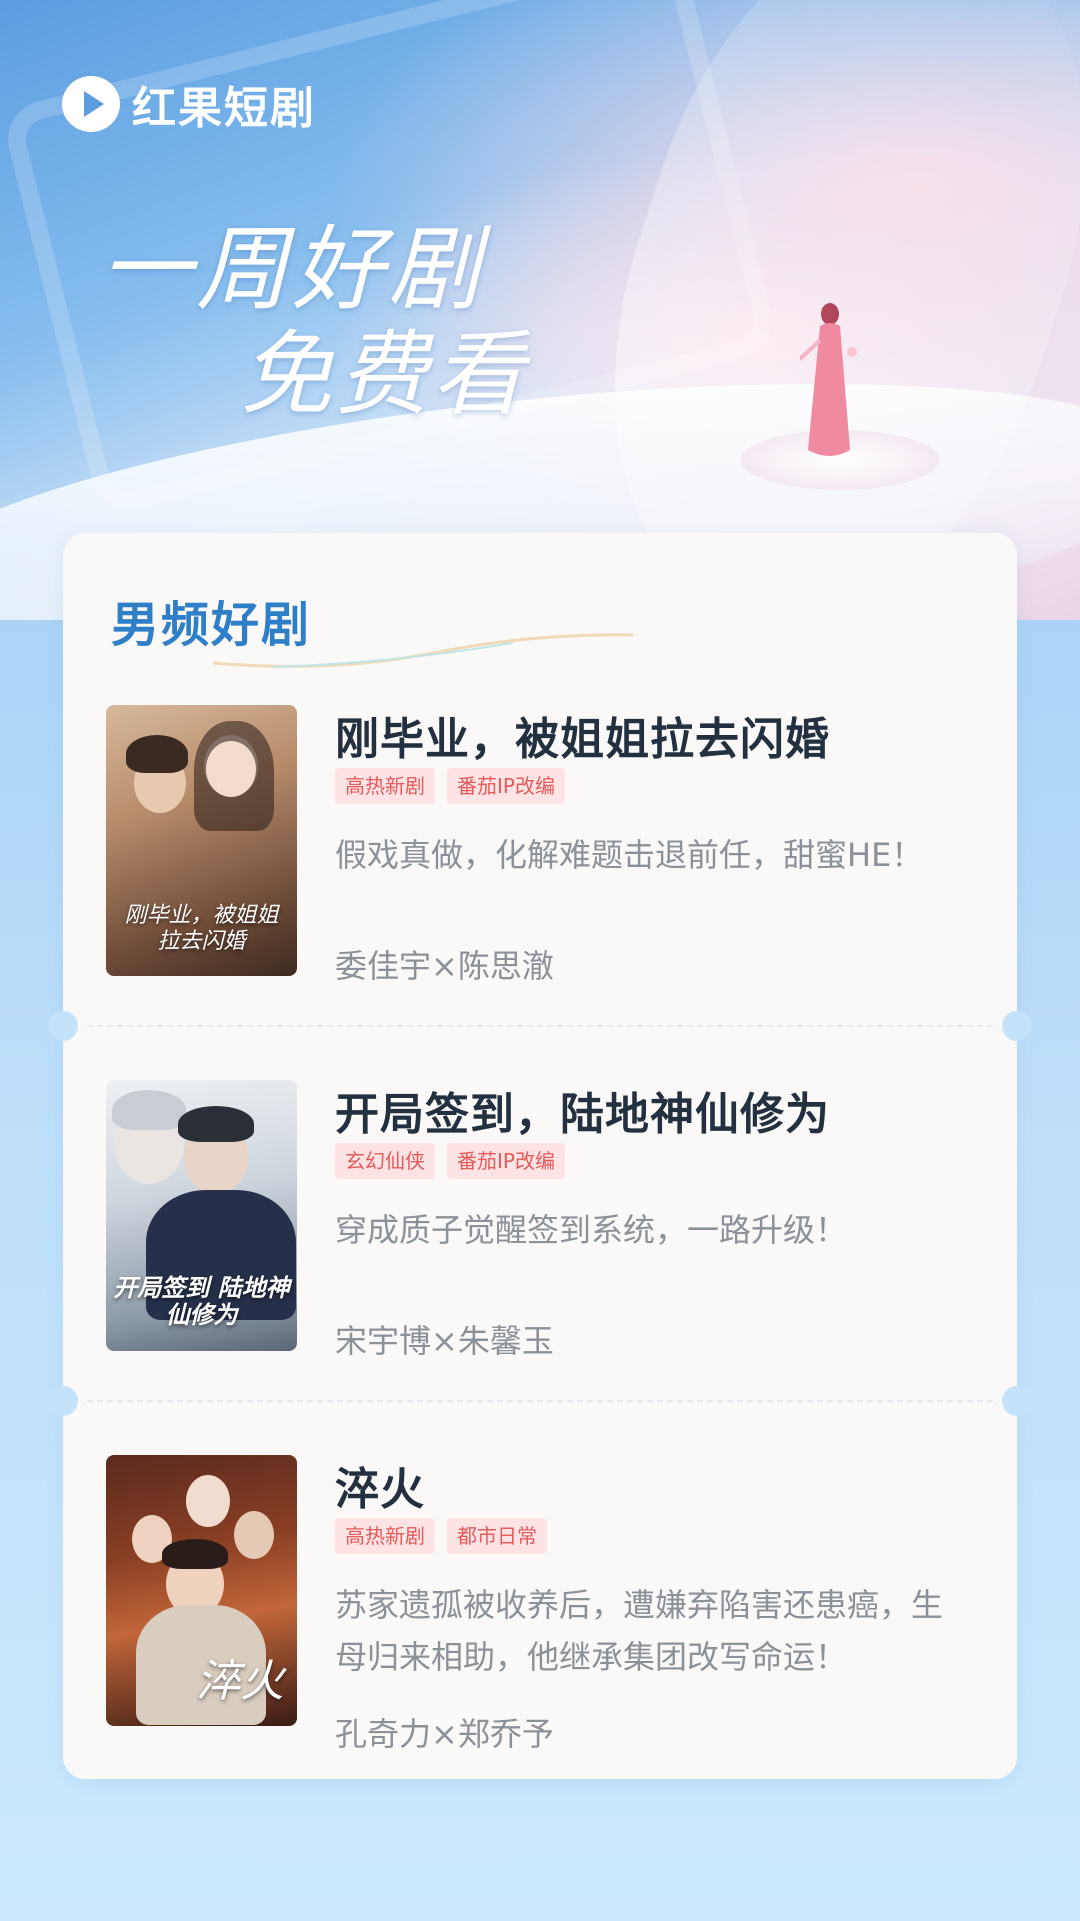 This screenshot has width=1080, height=1921. I want to click on woman-figure-illustration, so click(828, 379).